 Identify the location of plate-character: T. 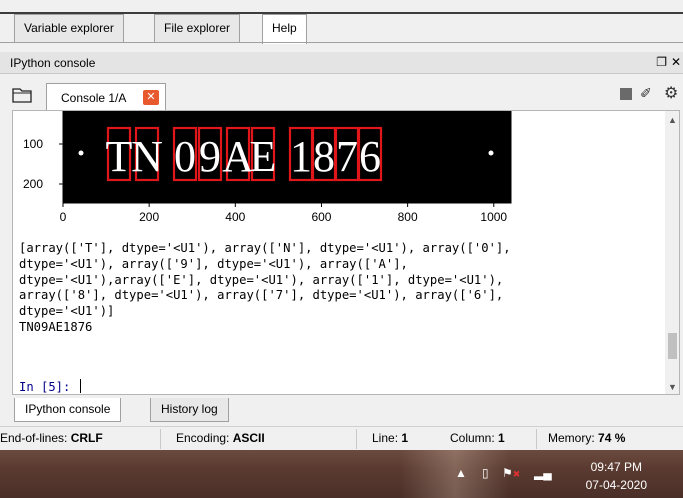
(119, 156).